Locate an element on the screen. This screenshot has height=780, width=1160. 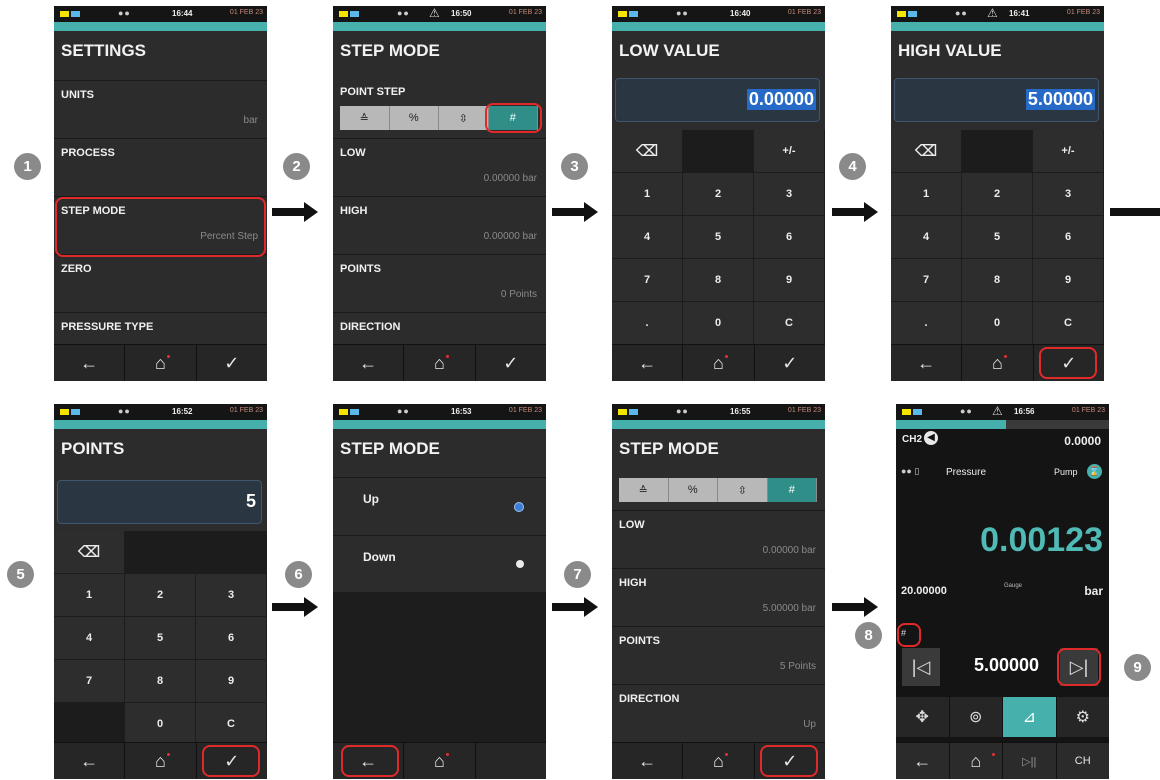
page-title: LOW VALUE is located at coordinates (669, 50).